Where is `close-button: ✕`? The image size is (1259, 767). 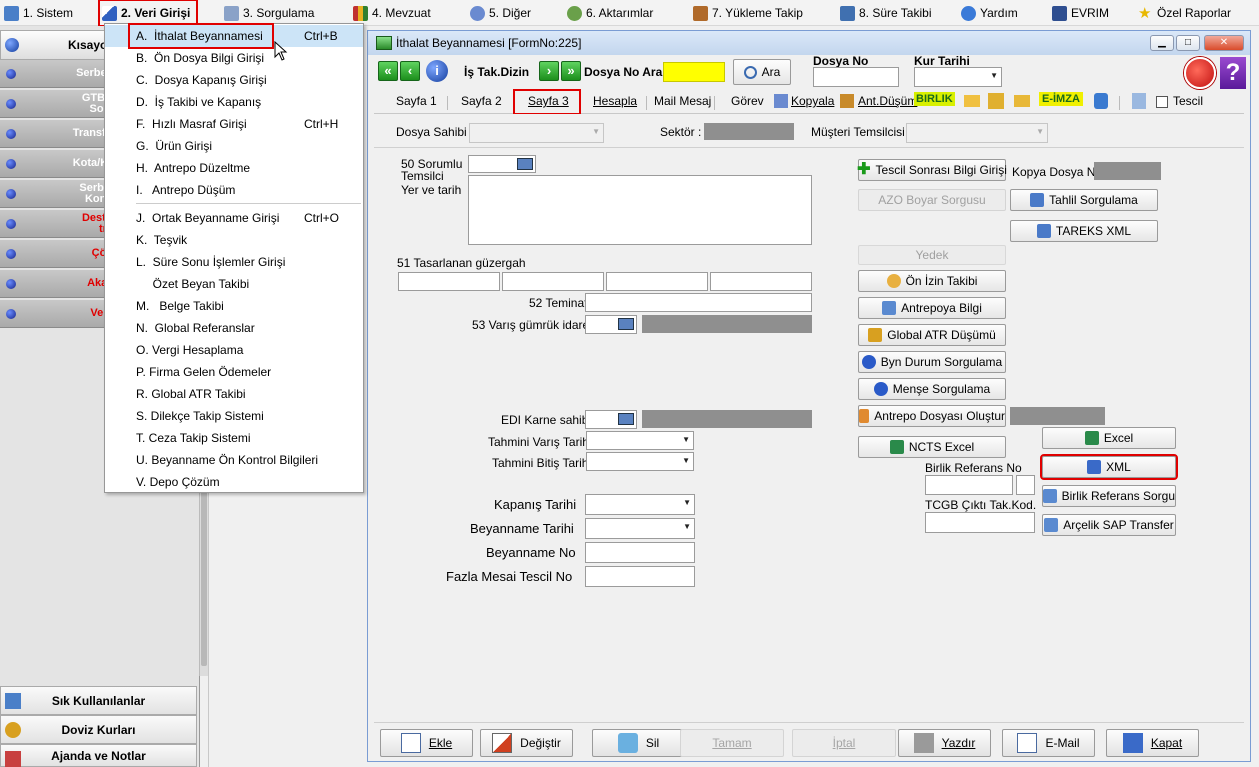 close-button: ✕ is located at coordinates (1224, 43).